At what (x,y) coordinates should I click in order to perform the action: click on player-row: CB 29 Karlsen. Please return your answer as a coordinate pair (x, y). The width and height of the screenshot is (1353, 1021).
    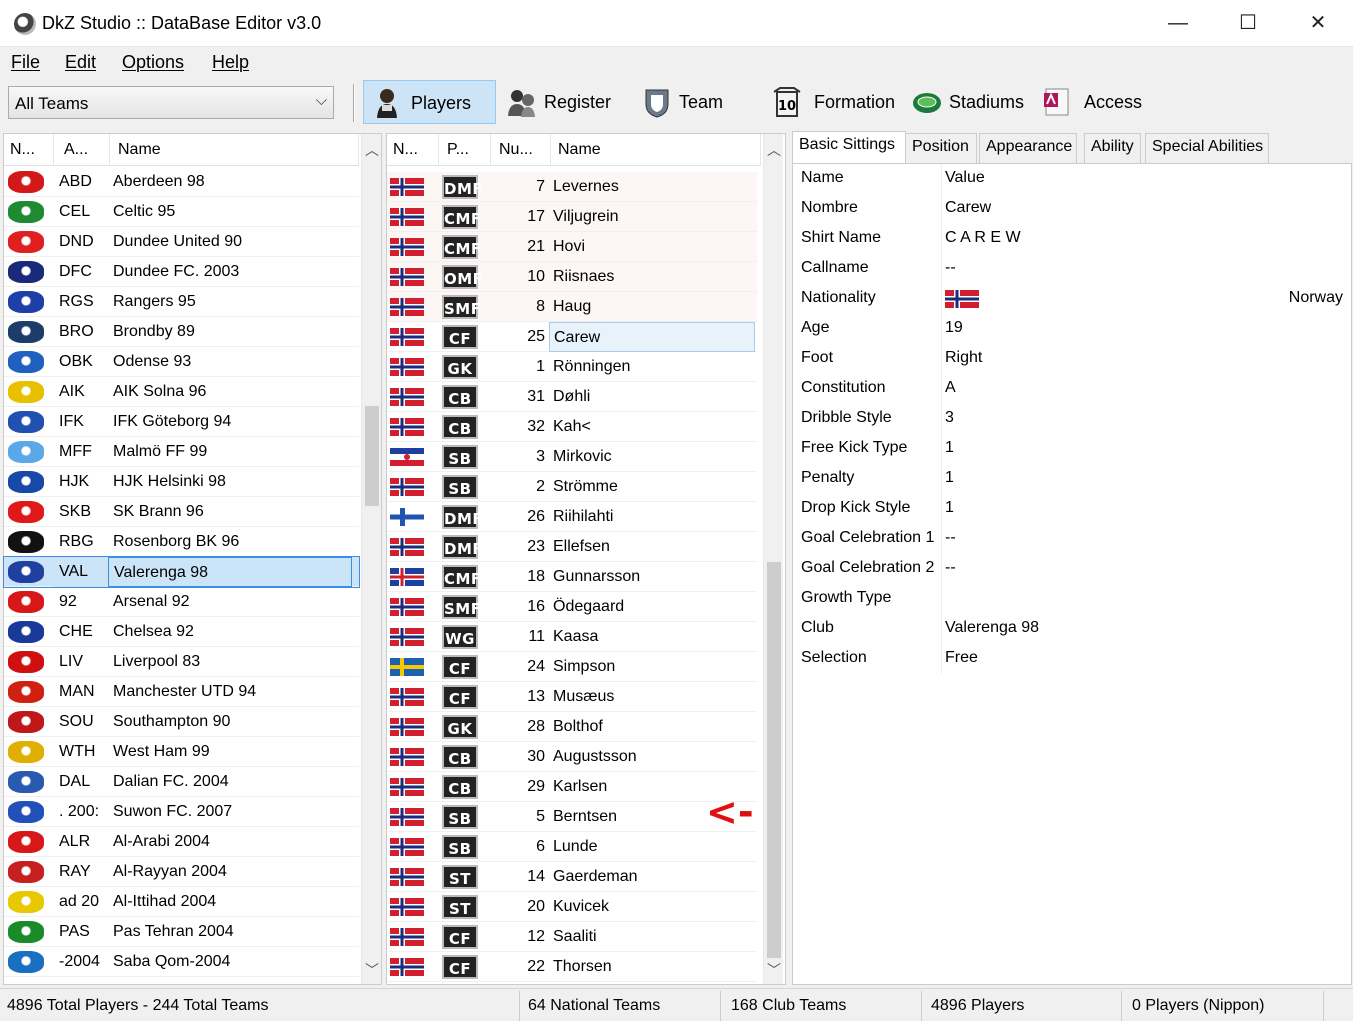
    Looking at the image, I should click on (572, 787).